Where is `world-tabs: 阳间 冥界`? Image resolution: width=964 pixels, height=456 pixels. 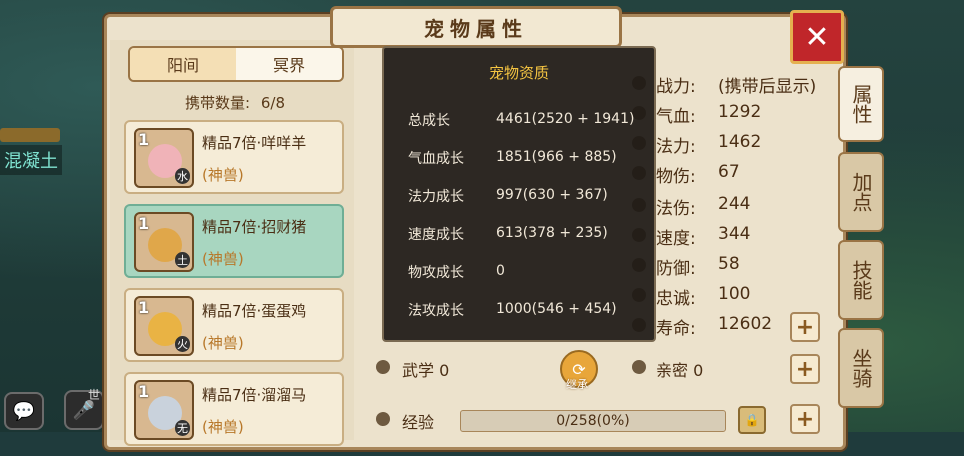
world-tabs: 阳间 冥界 is located at coordinates (236, 64).